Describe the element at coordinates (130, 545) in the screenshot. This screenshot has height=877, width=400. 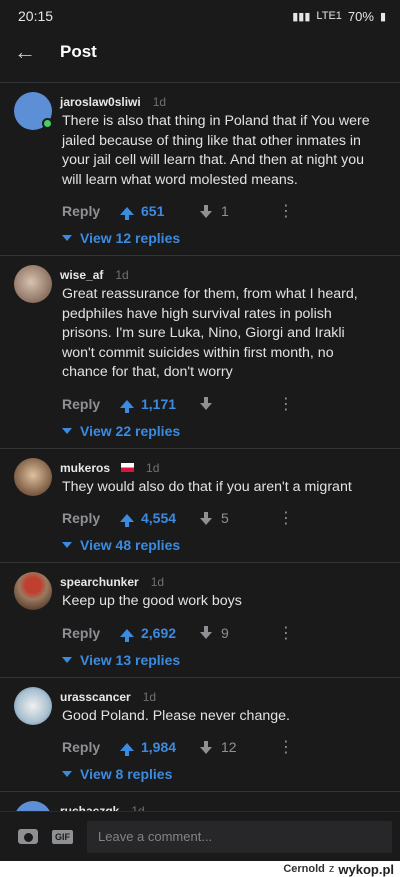
I see `view-replies-label: View 48 replies` at that location.